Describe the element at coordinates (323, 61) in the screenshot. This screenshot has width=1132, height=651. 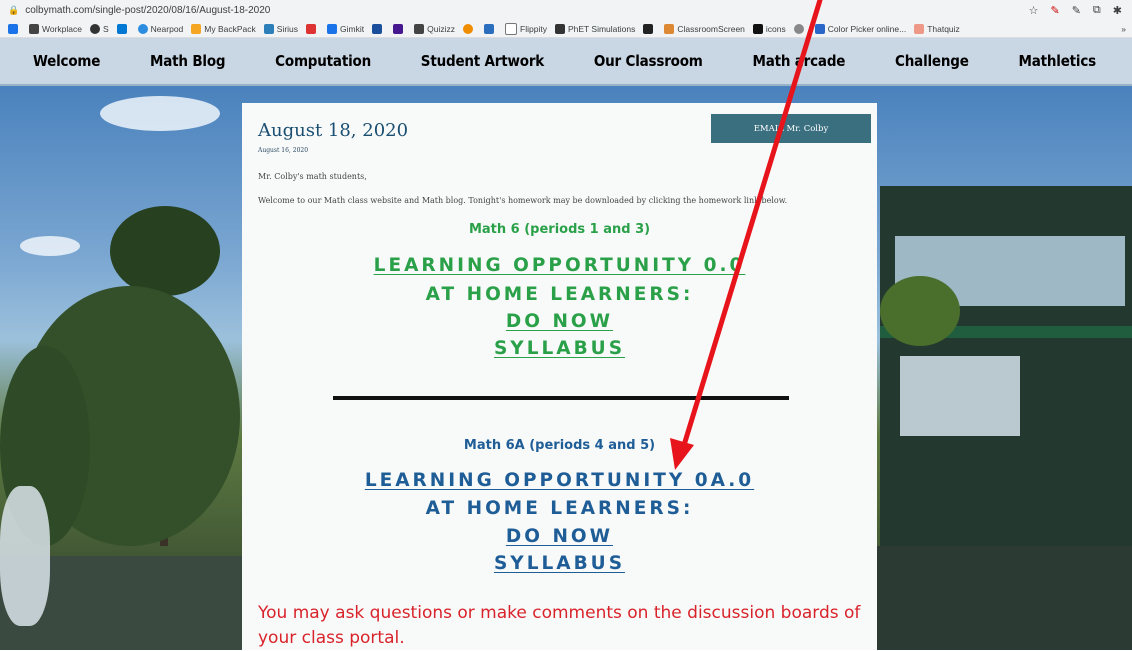
I see `nav-computation: Computation` at that location.